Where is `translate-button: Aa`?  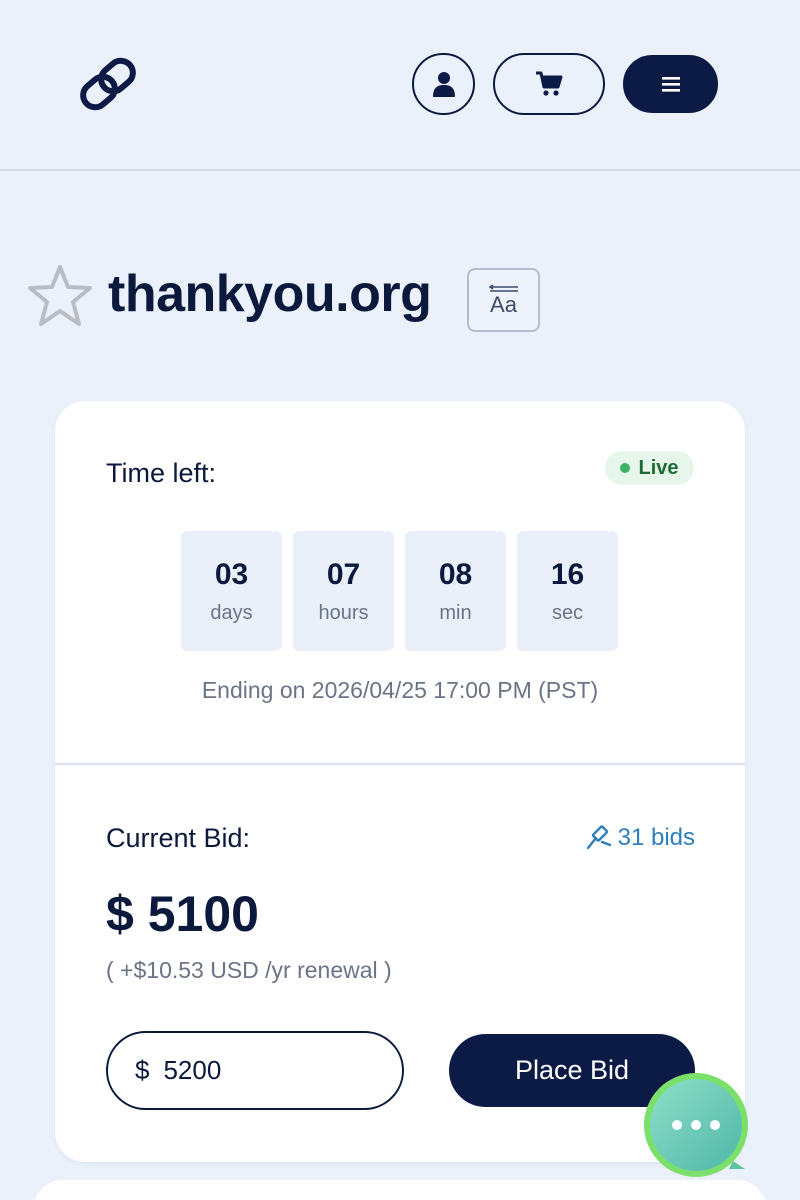 translate-button: Aa is located at coordinates (503, 300).